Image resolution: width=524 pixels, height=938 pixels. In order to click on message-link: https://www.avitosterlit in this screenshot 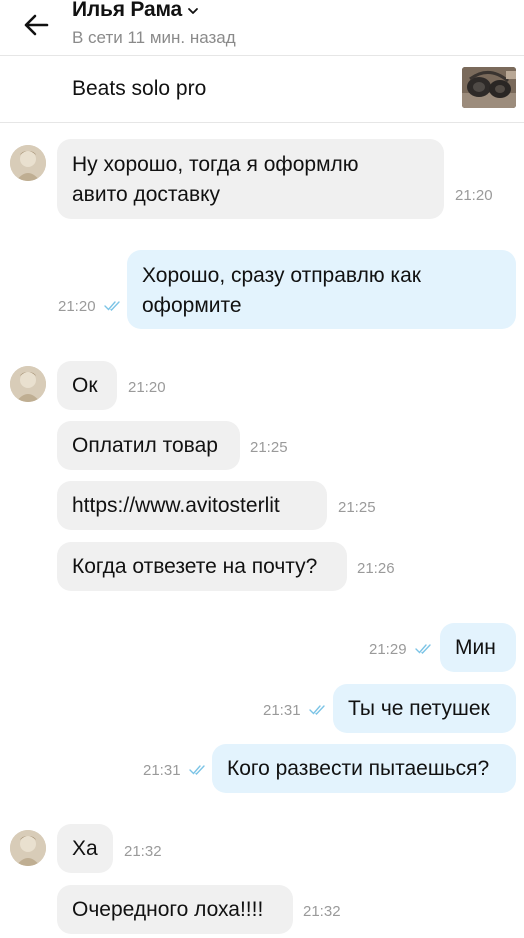, I will do `click(176, 506)`.